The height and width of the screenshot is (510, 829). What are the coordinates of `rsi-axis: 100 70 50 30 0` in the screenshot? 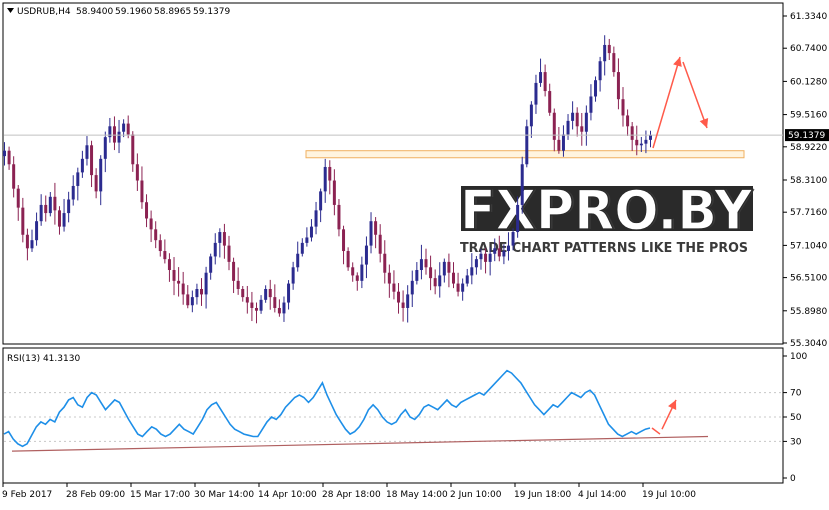 It's located at (795, 418).